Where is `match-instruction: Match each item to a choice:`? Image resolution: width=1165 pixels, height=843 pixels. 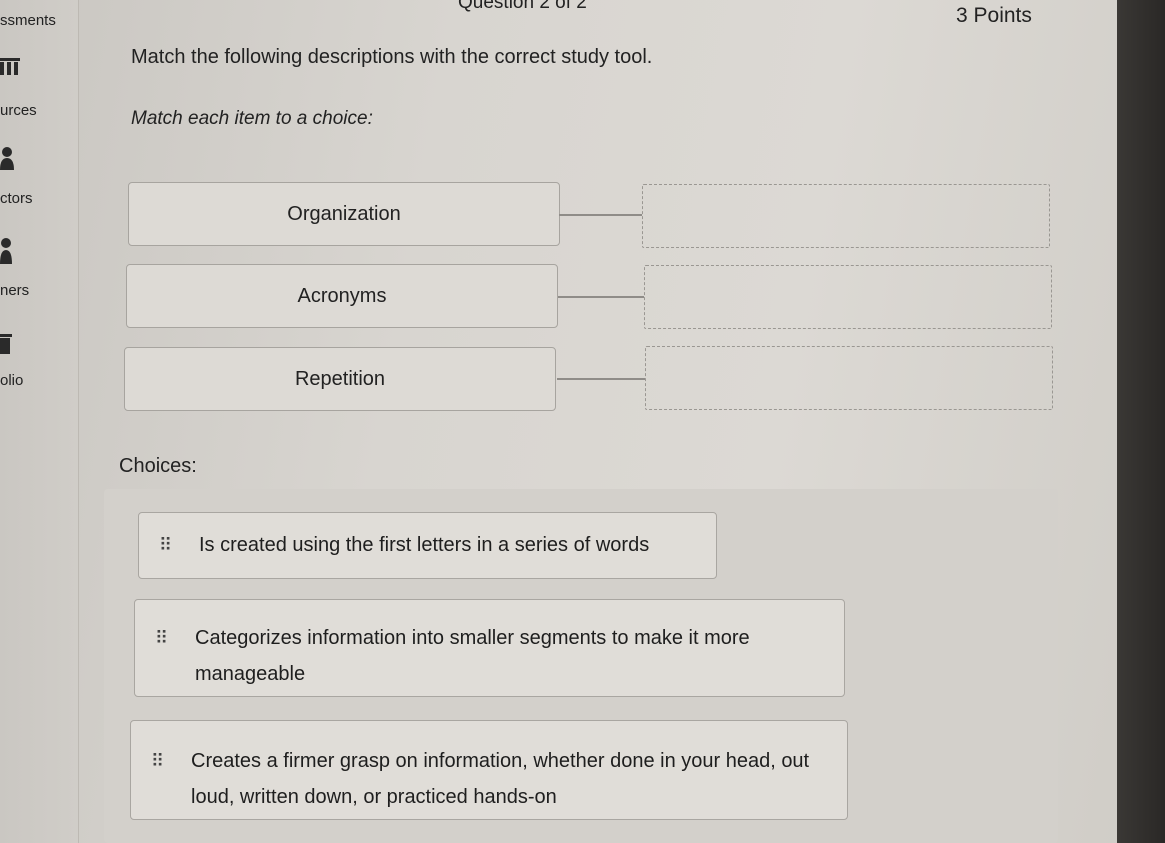
match-instruction: Match each item to a choice: is located at coordinates (252, 118).